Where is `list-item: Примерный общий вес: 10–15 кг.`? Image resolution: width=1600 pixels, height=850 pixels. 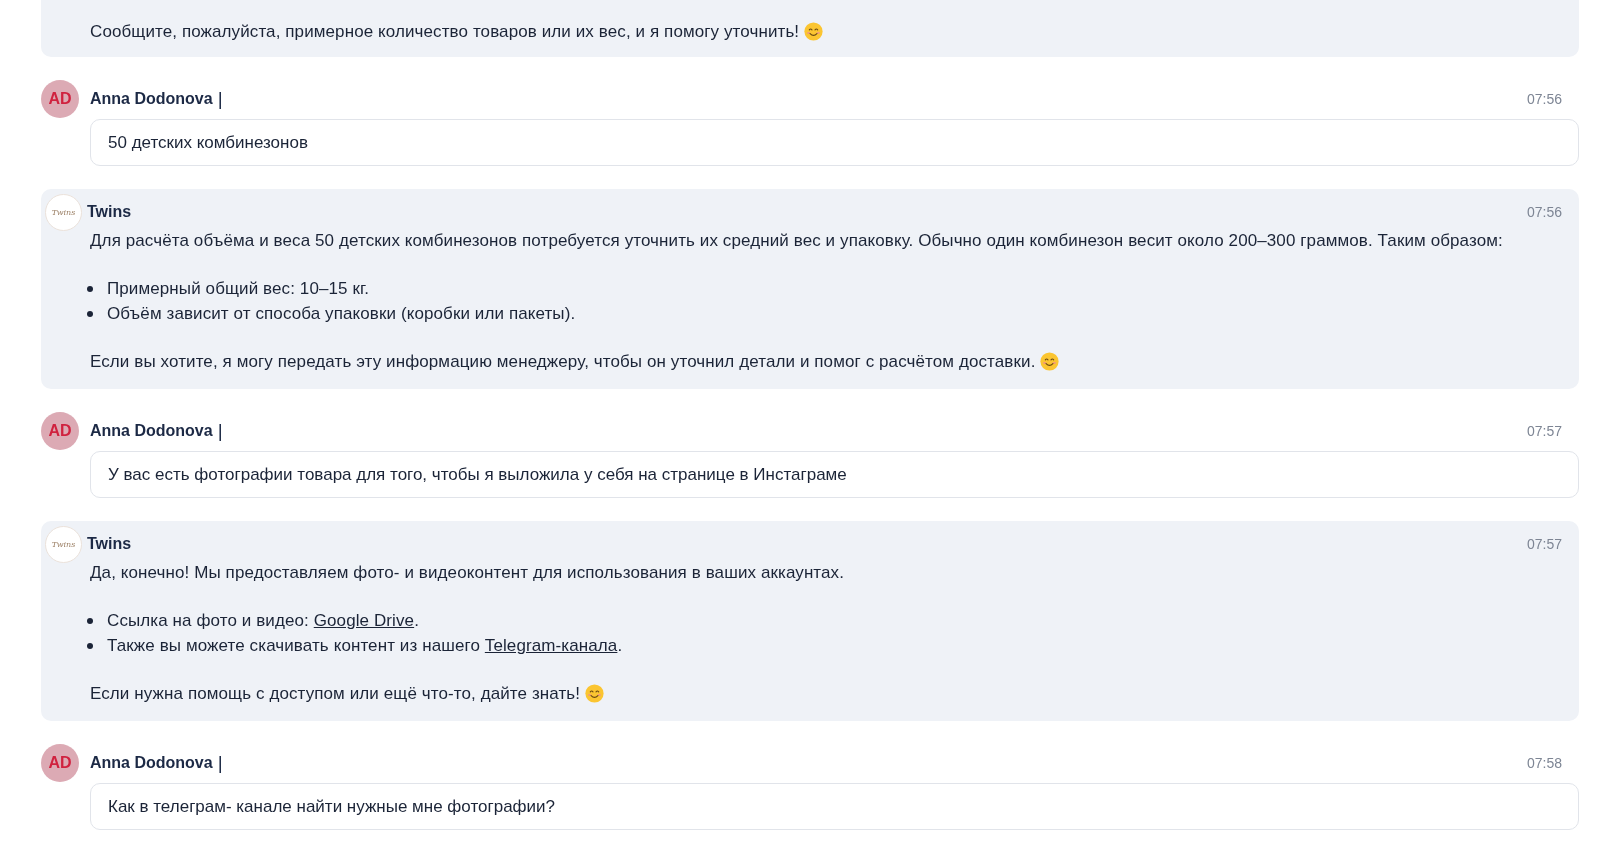 list-item: Примерный общий вес: 10–15 кг. is located at coordinates (238, 289).